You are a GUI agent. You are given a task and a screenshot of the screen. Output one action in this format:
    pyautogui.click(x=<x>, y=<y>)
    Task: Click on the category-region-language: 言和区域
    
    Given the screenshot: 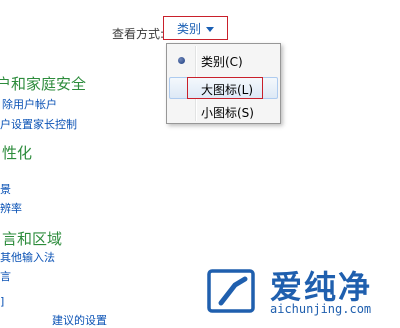 What is the action you would take?
    pyautogui.click(x=32, y=238)
    